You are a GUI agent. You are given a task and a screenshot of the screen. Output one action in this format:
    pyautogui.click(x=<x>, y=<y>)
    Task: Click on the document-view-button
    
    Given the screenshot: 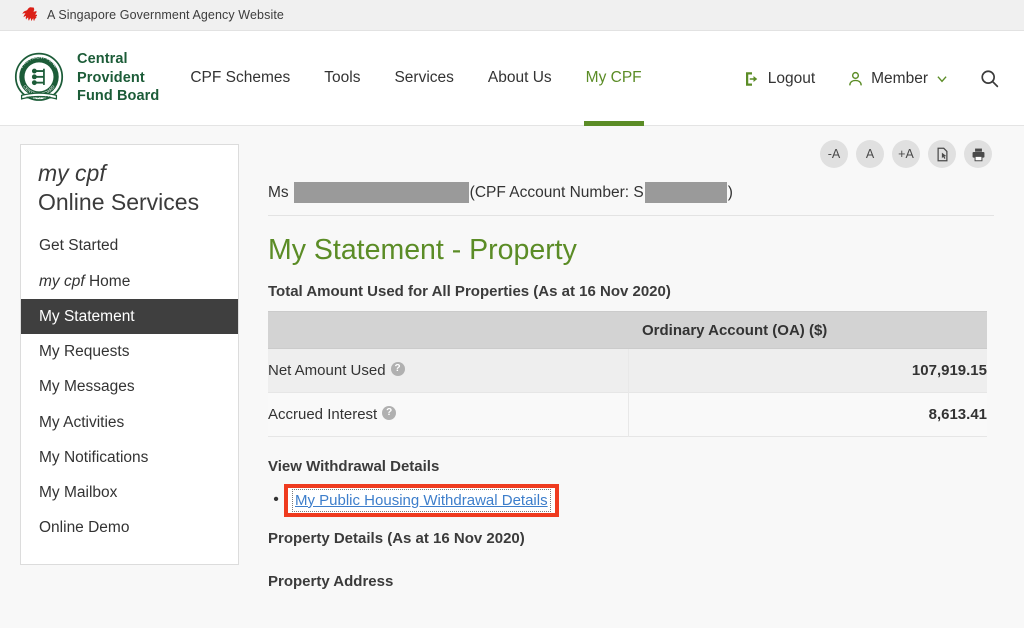 What is the action you would take?
    pyautogui.click(x=942, y=154)
    